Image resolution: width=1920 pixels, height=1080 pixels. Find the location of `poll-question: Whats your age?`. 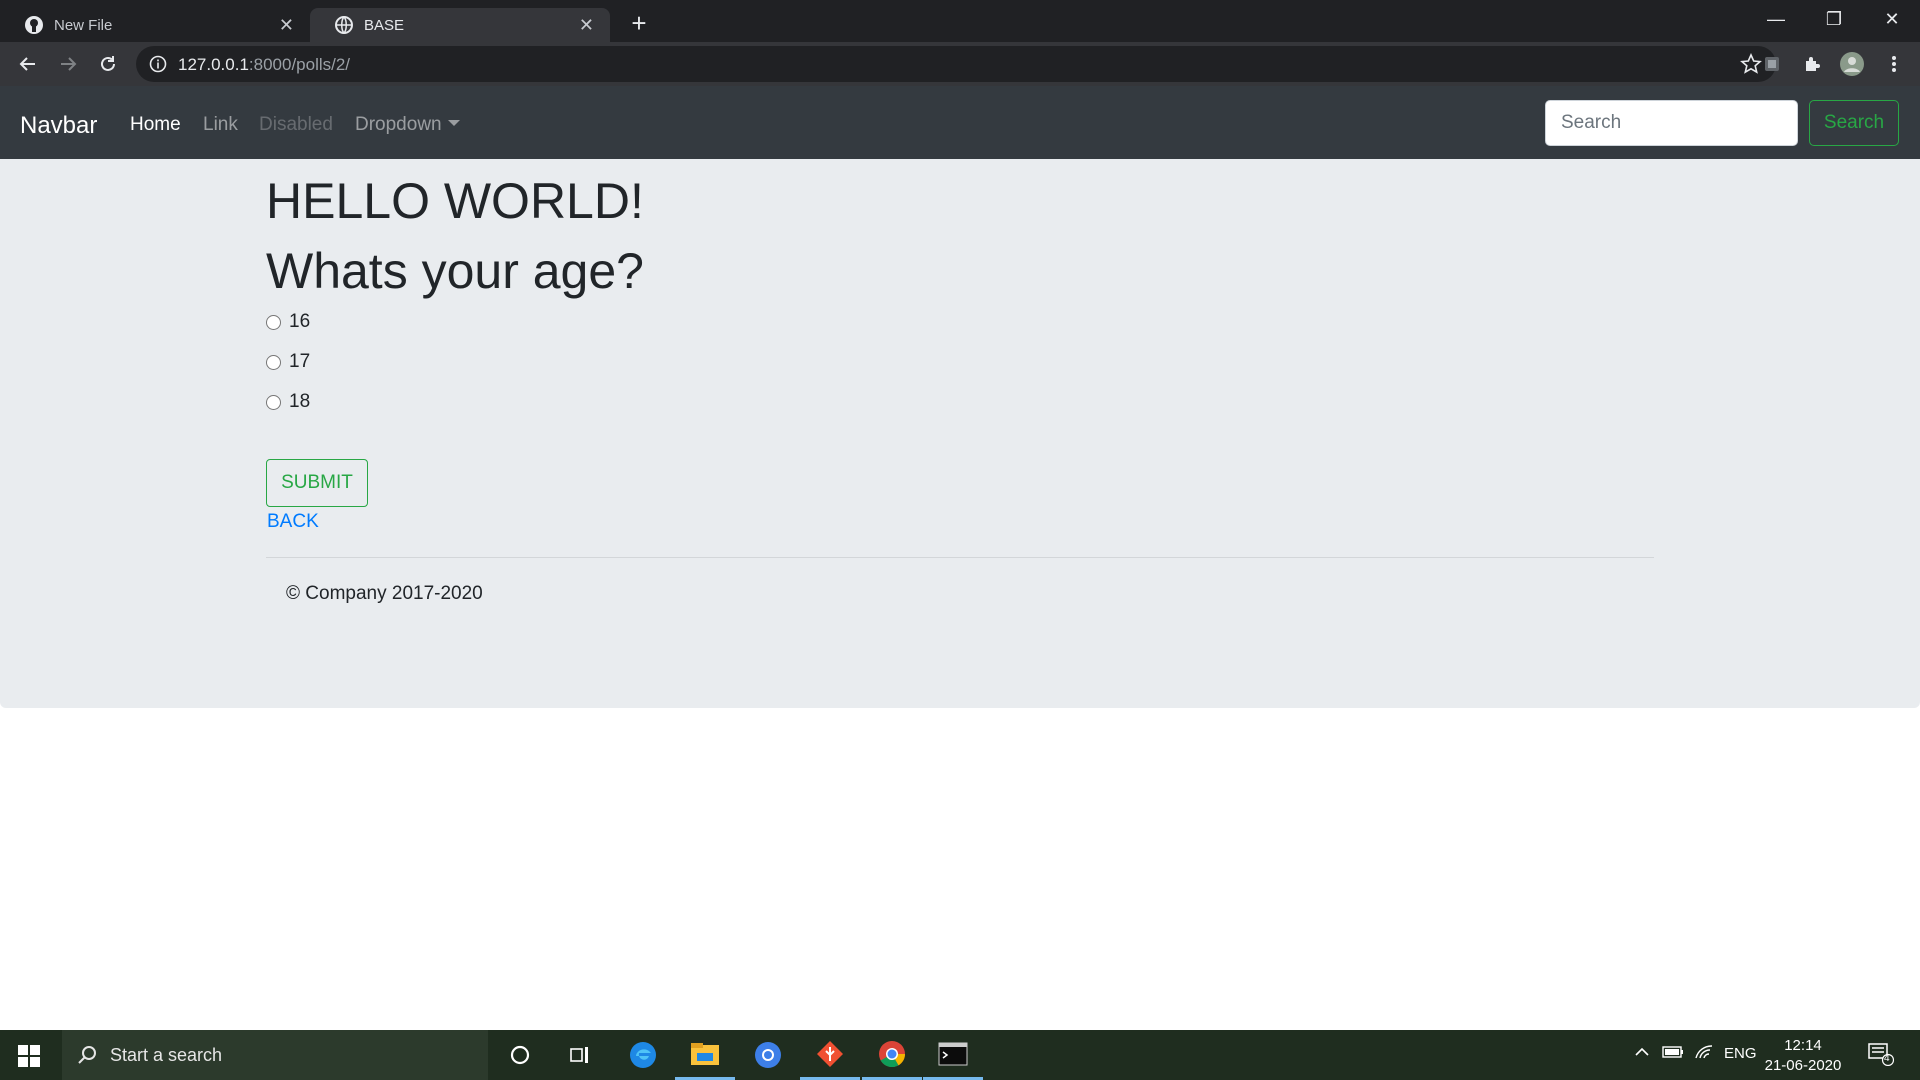

poll-question: Whats your age? is located at coordinates (455, 271).